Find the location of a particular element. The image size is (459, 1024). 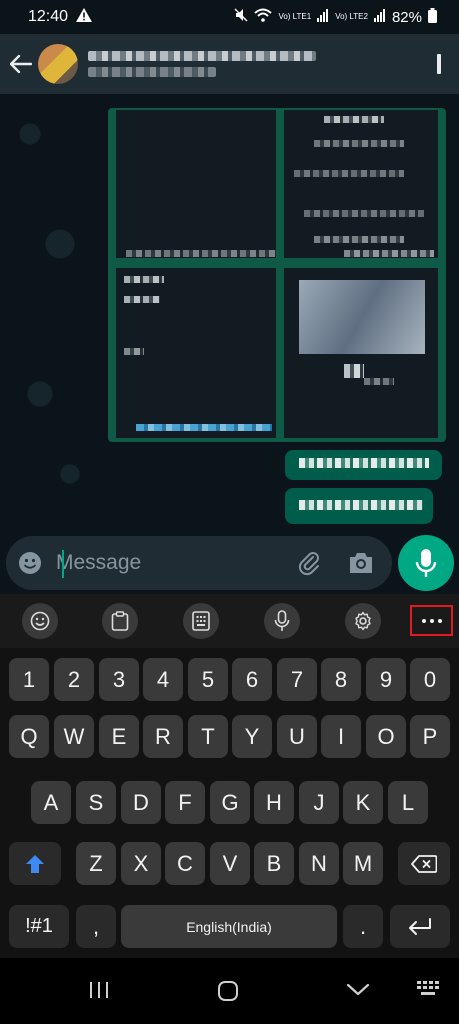

key-l: L is located at coordinates (408, 802).